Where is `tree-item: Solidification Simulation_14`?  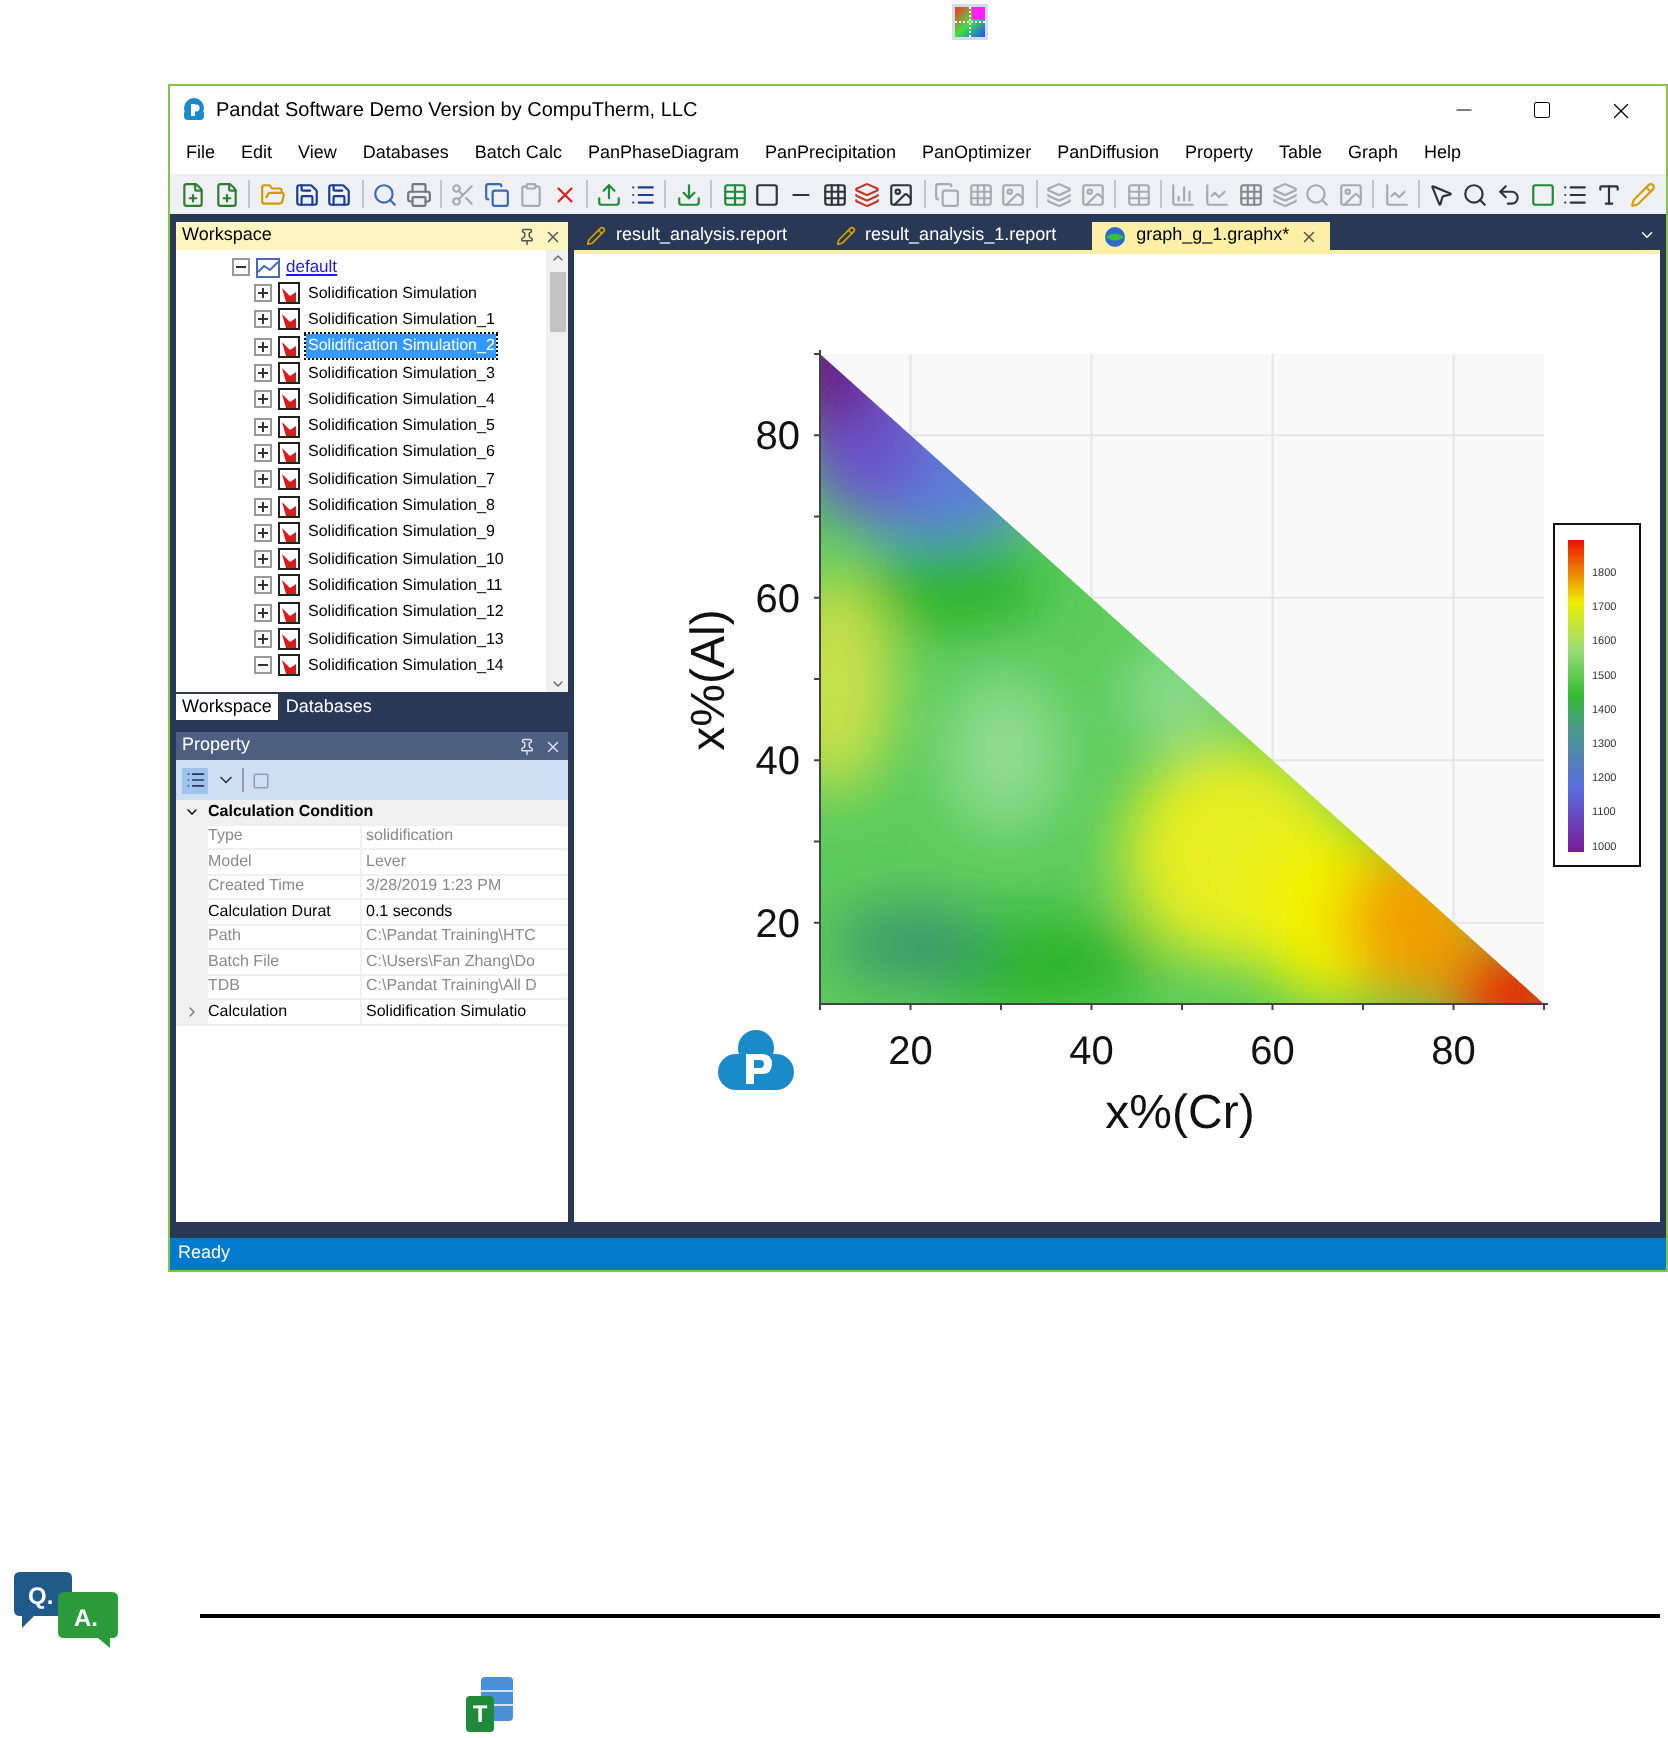 tree-item: Solidification Simulation_14 is located at coordinates (406, 665).